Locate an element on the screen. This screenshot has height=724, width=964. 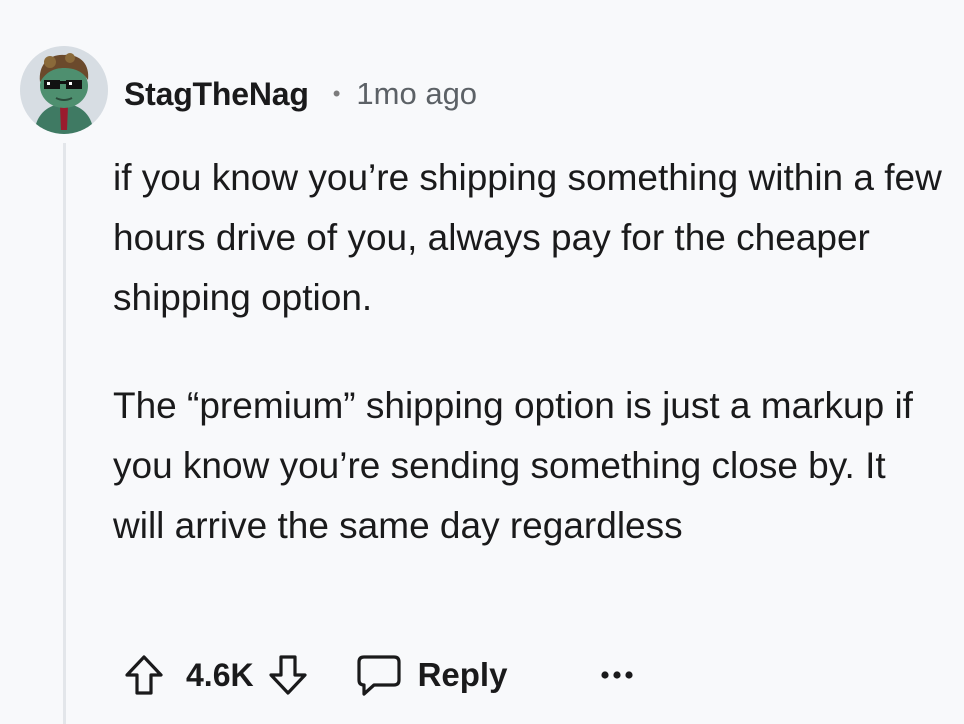
avatar-image is located at coordinates (64, 90).